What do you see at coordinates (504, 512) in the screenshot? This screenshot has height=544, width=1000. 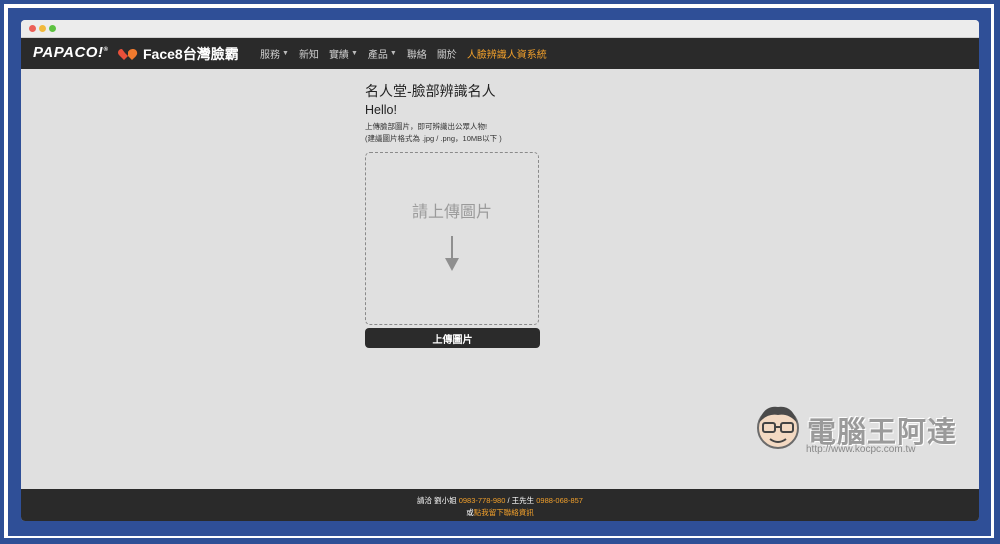 I see `leave-contact-link: 點我留下聯絡資訊` at bounding box center [504, 512].